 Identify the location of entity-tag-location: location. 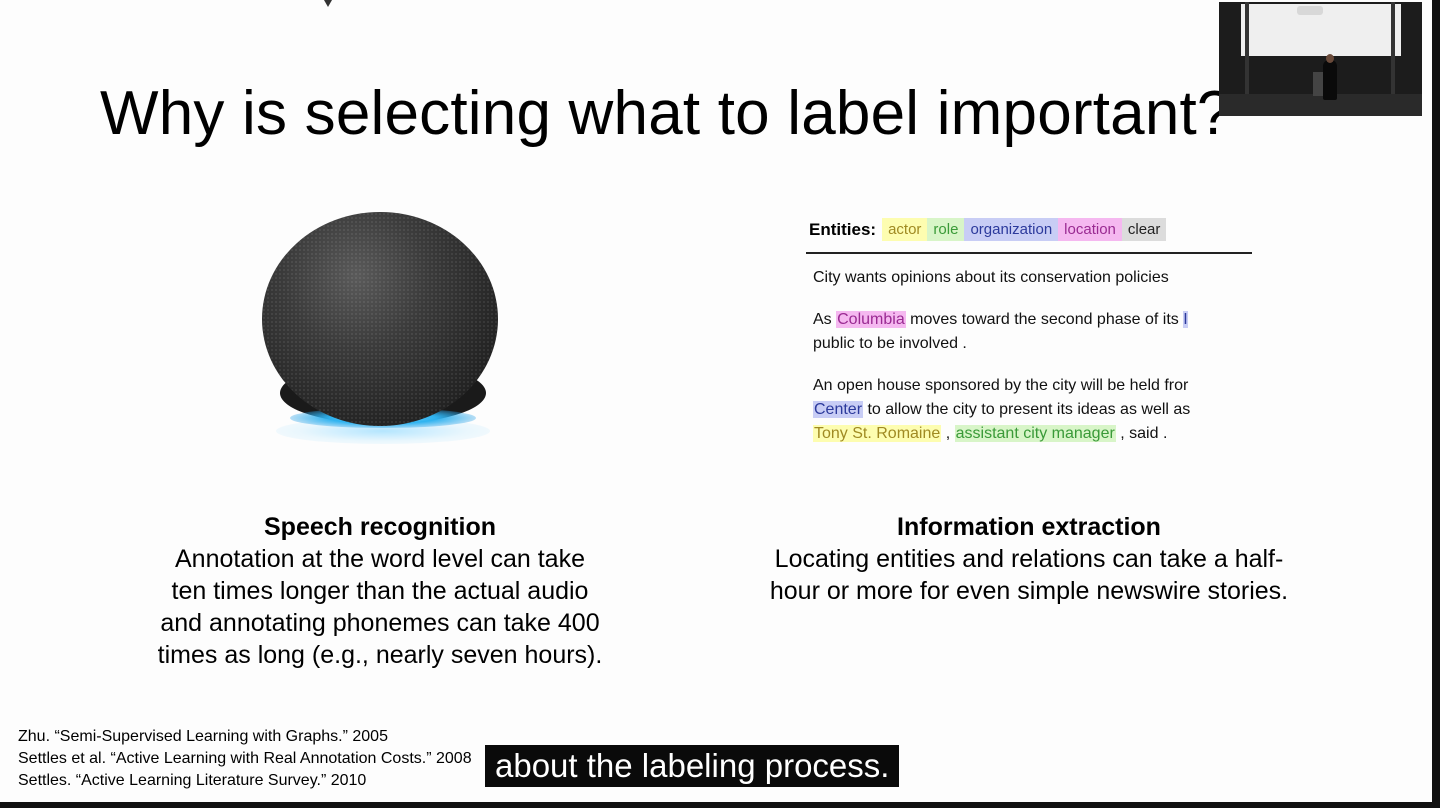
(1090, 229).